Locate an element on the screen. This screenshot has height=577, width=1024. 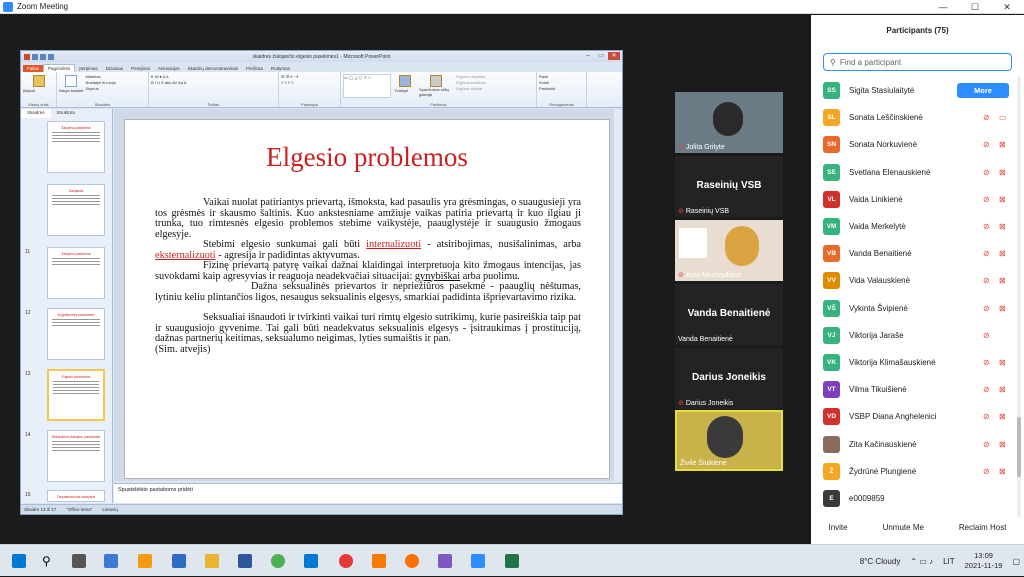
video-name: Jolita Grityte is located at coordinates (705, 147).